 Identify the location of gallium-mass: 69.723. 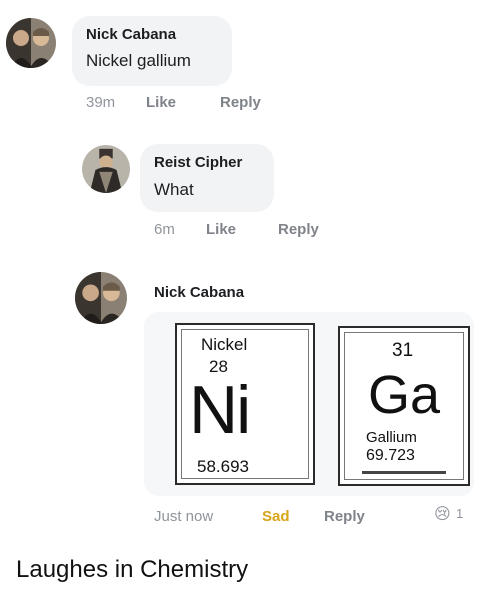
(390, 455).